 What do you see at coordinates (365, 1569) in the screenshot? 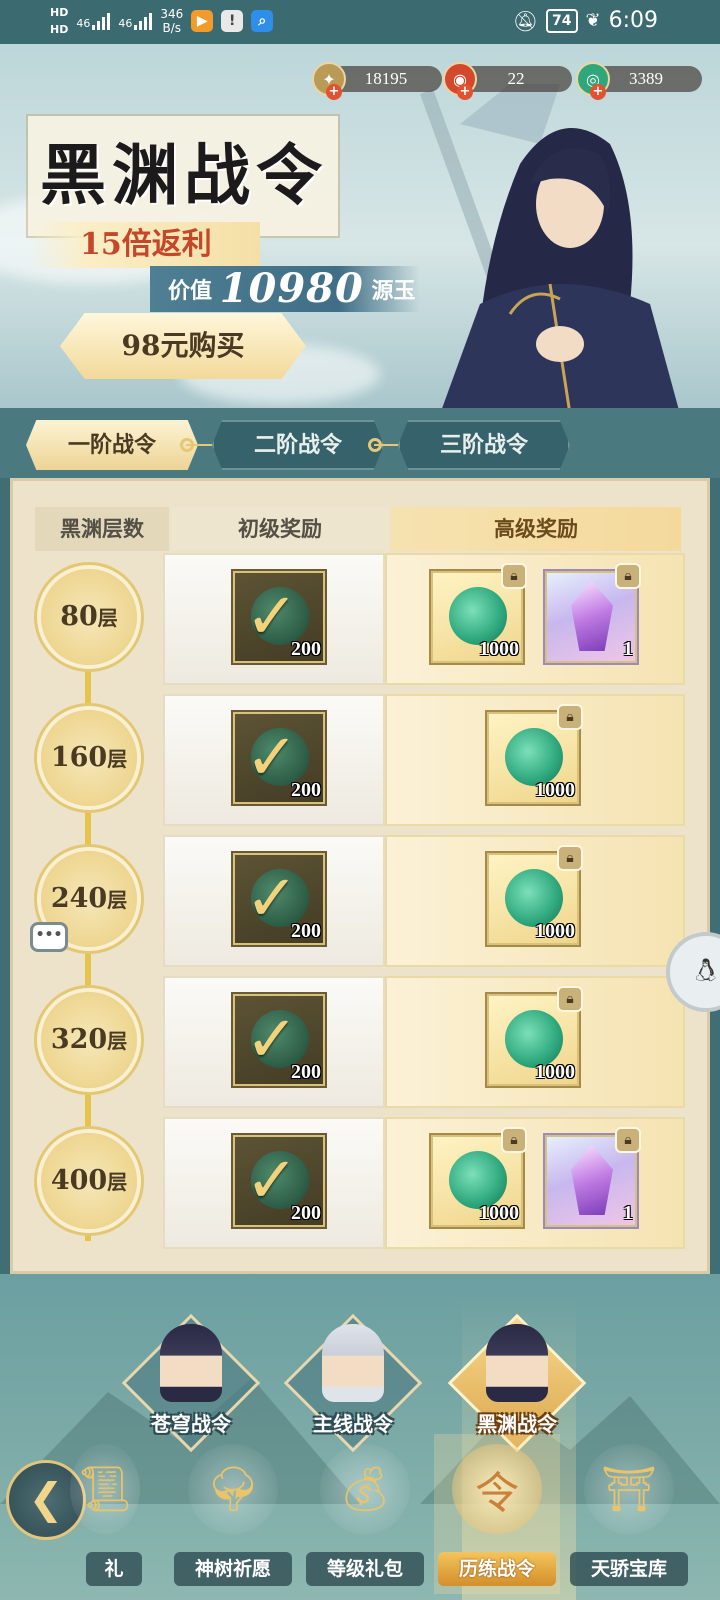
I see `nav-label: 等级礼包` at bounding box center [365, 1569].